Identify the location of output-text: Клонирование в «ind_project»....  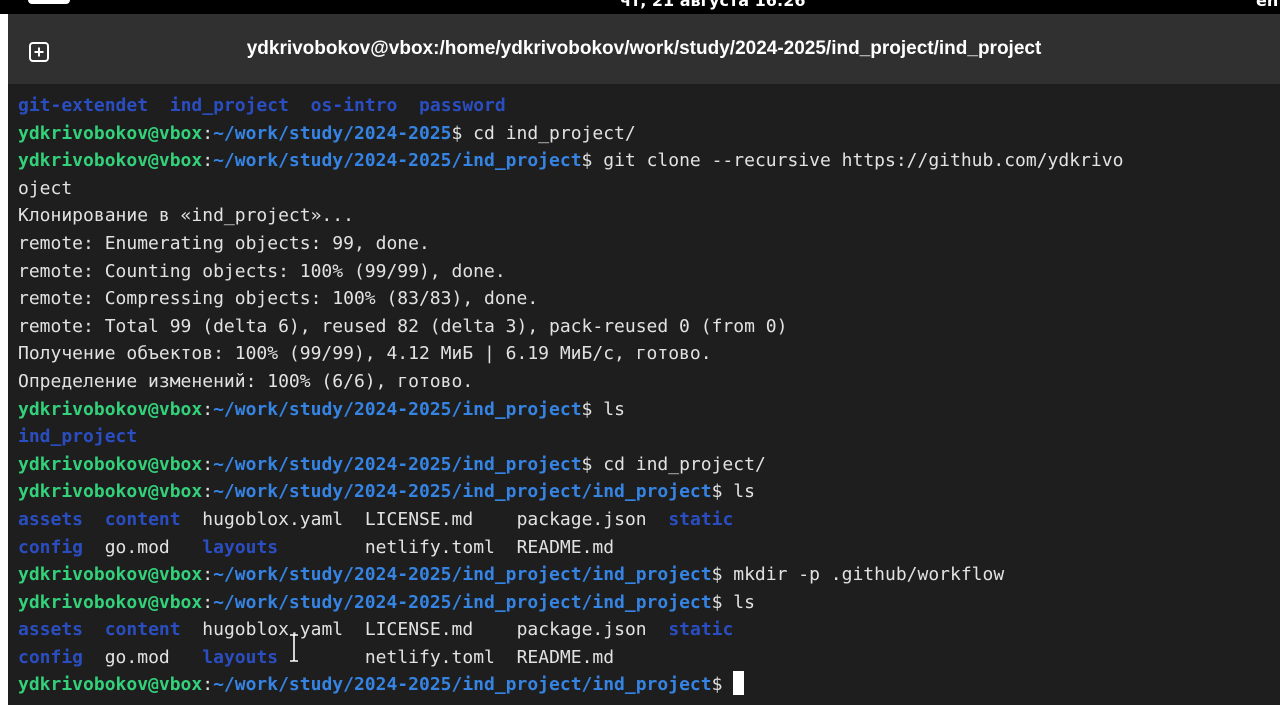
(186, 216).